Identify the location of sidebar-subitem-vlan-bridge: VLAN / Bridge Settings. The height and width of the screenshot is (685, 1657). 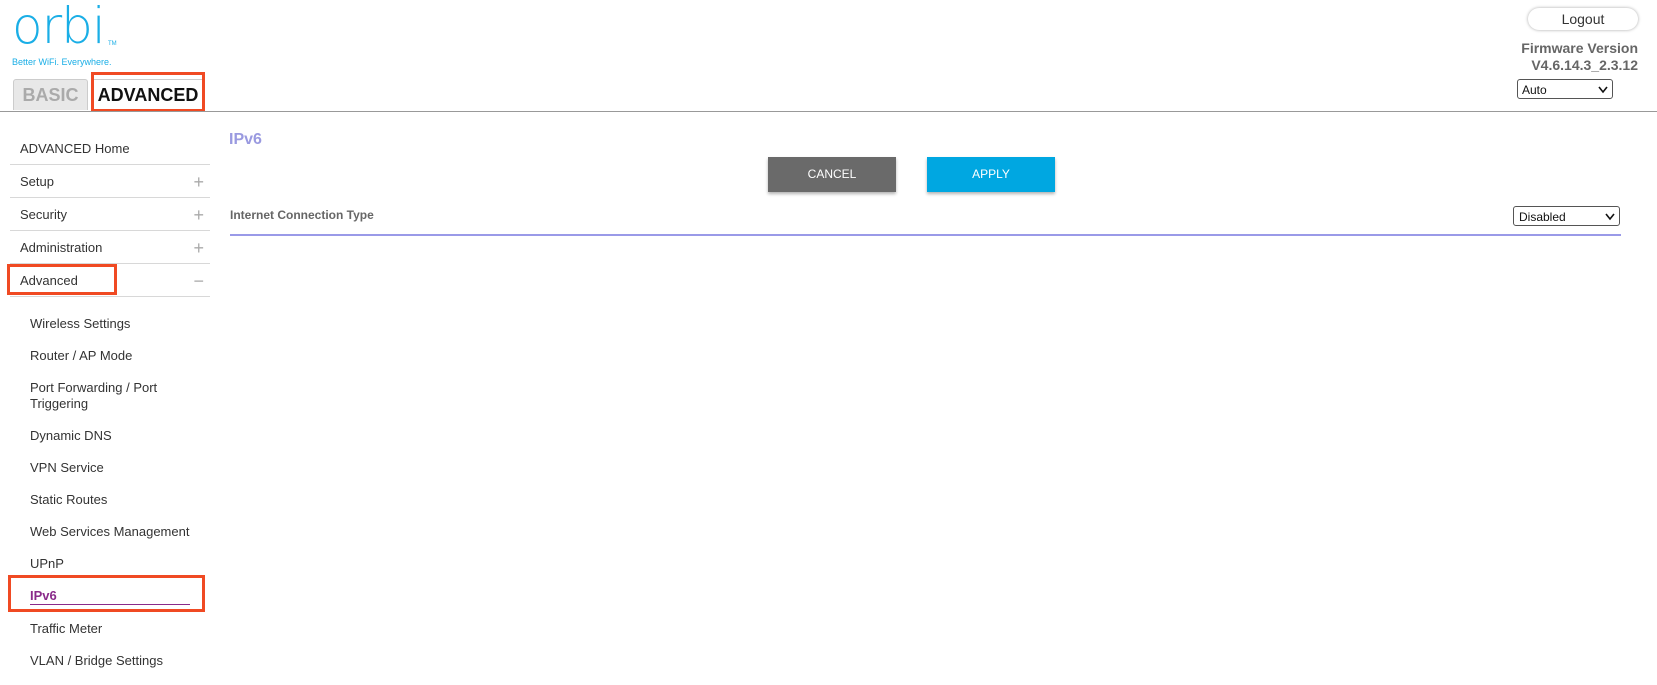
(115, 661).